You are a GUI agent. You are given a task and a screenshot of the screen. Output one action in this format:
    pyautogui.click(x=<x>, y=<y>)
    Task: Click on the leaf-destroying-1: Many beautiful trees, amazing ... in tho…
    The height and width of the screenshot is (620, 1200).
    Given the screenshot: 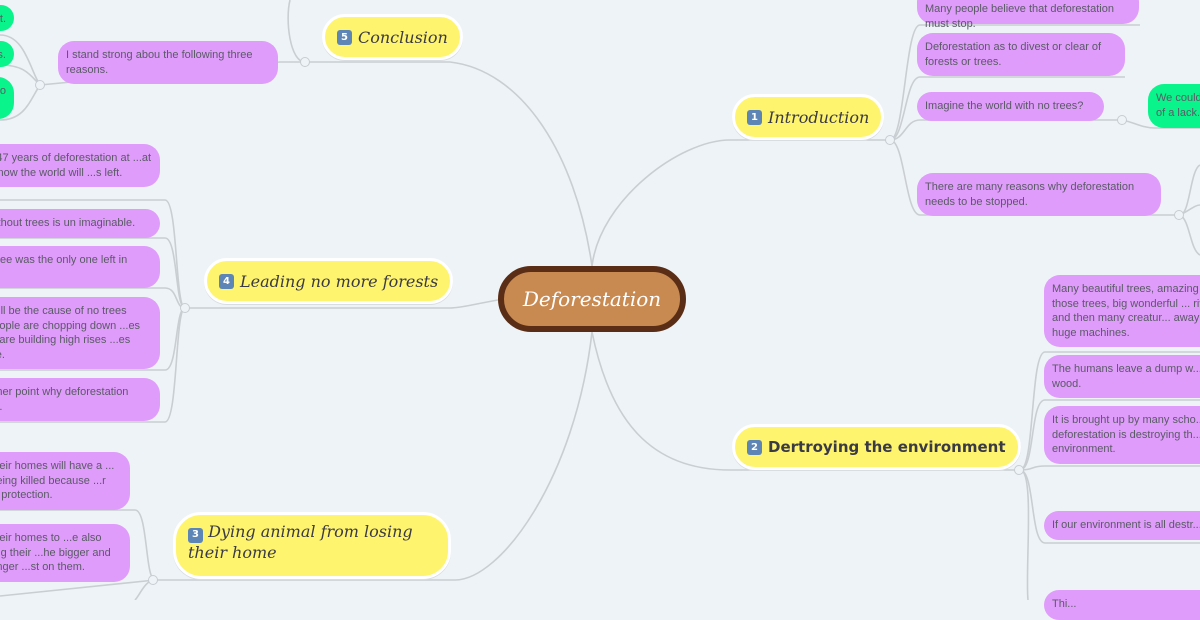 What is the action you would take?
    pyautogui.click(x=1122, y=311)
    